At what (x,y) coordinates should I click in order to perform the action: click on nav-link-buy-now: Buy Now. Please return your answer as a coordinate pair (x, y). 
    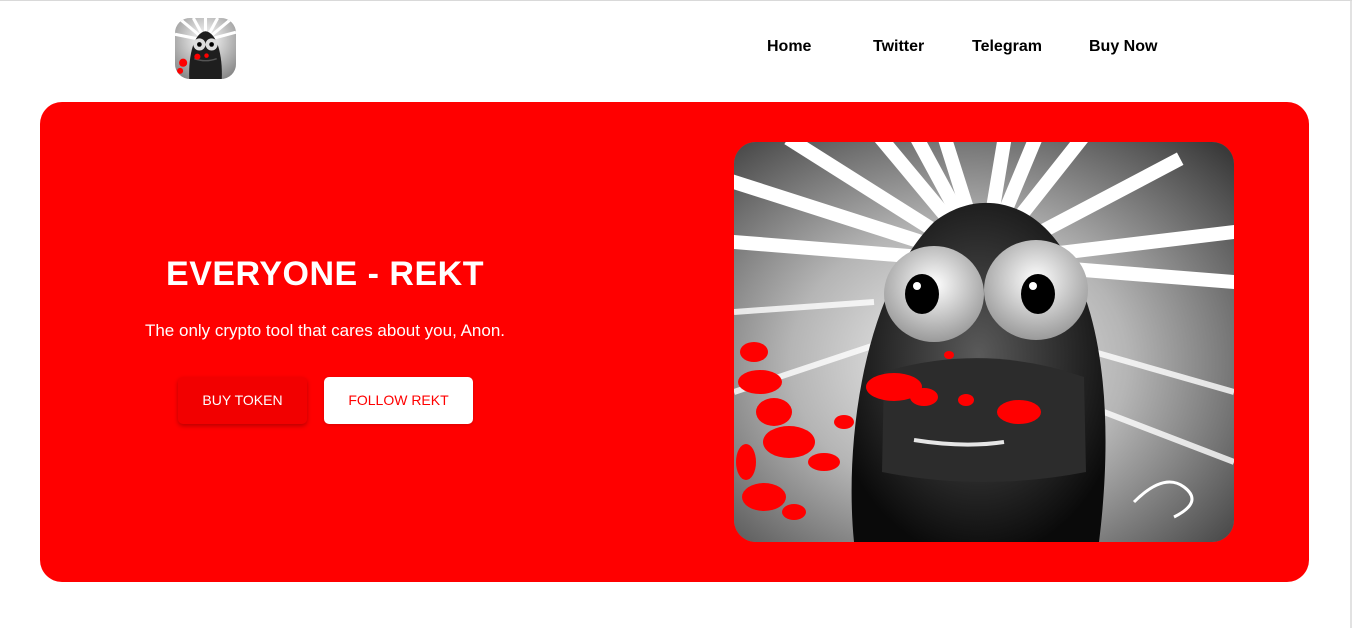
    Looking at the image, I should click on (1123, 47).